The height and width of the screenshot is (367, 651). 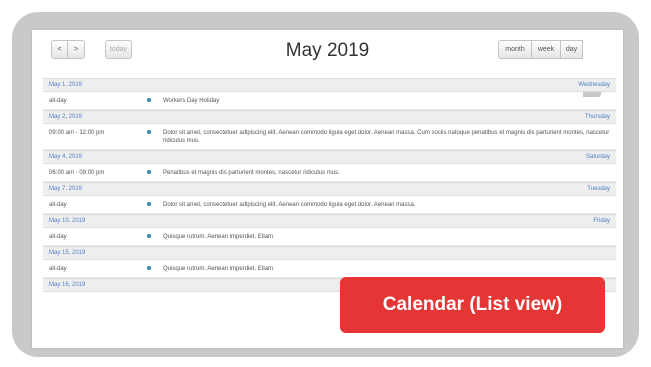 I want to click on day-of-week: Tuesday, so click(x=598, y=189).